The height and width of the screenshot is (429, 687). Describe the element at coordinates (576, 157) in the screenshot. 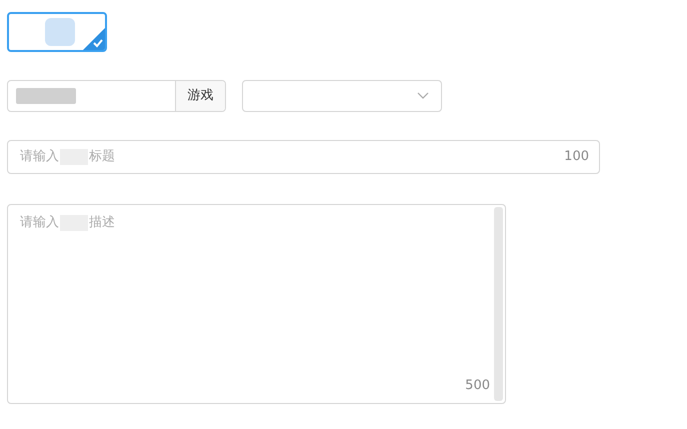

I see `char-counter: 100` at that location.